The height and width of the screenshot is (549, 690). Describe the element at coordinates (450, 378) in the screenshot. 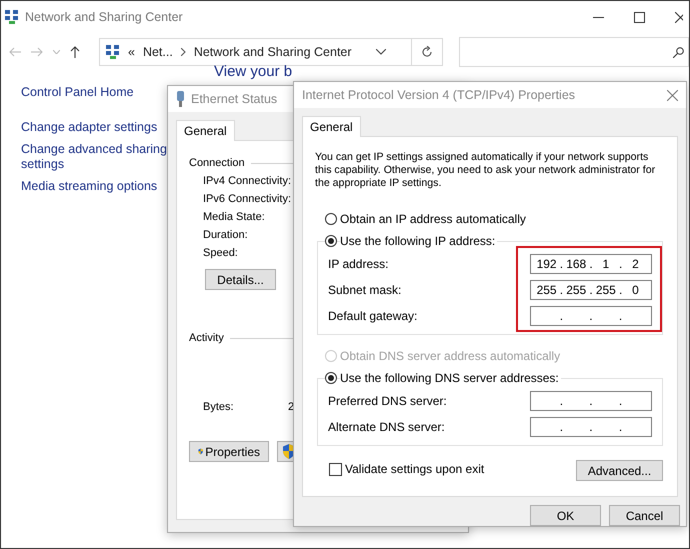

I see `option-label: Use the following DNS server addresses:` at that location.